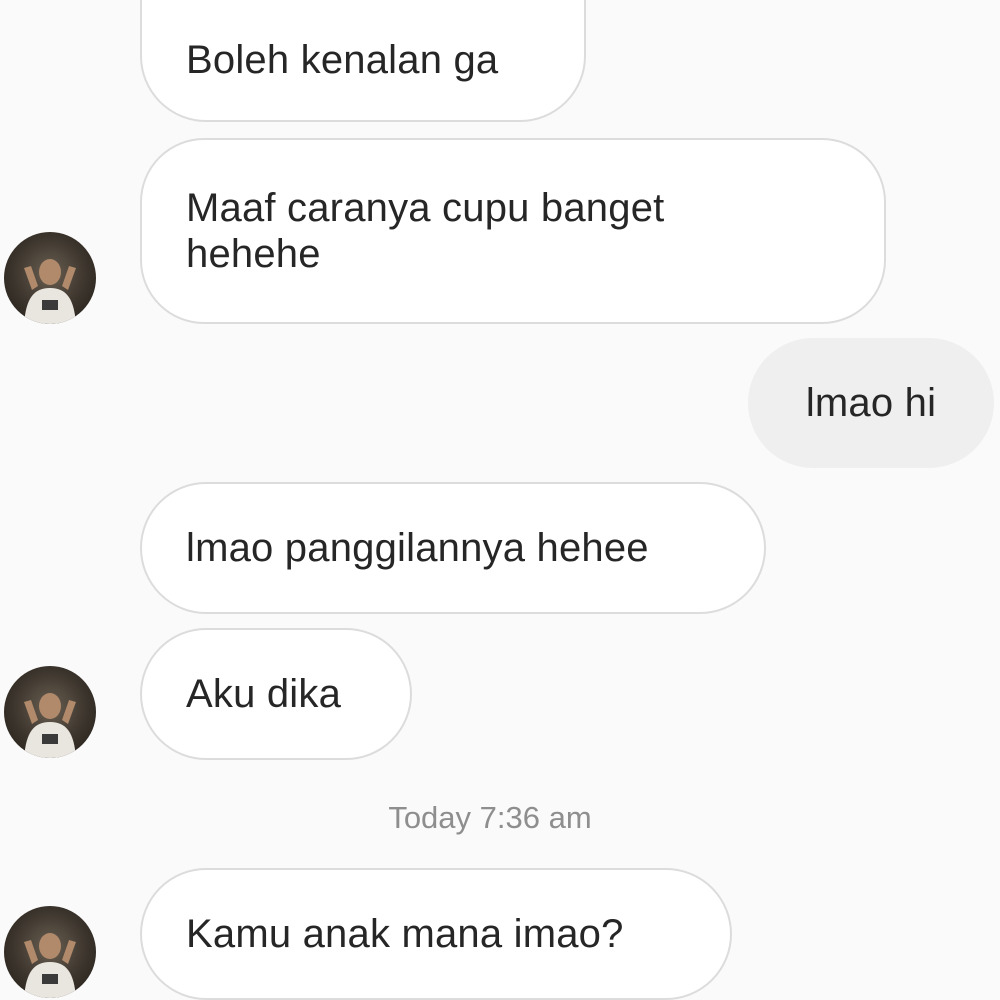  What do you see at coordinates (405, 934) in the screenshot?
I see `message-text: Kamu anak mana imao?` at bounding box center [405, 934].